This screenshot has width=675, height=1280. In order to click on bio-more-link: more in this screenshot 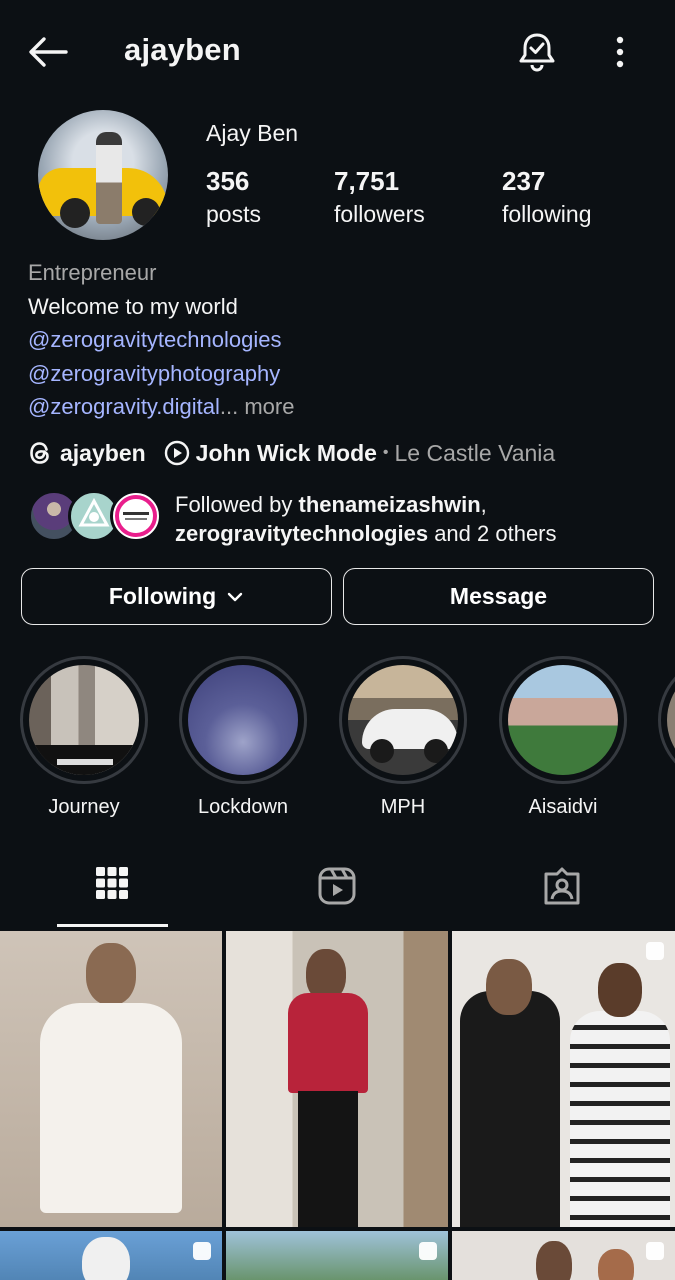, I will do `click(266, 406)`.